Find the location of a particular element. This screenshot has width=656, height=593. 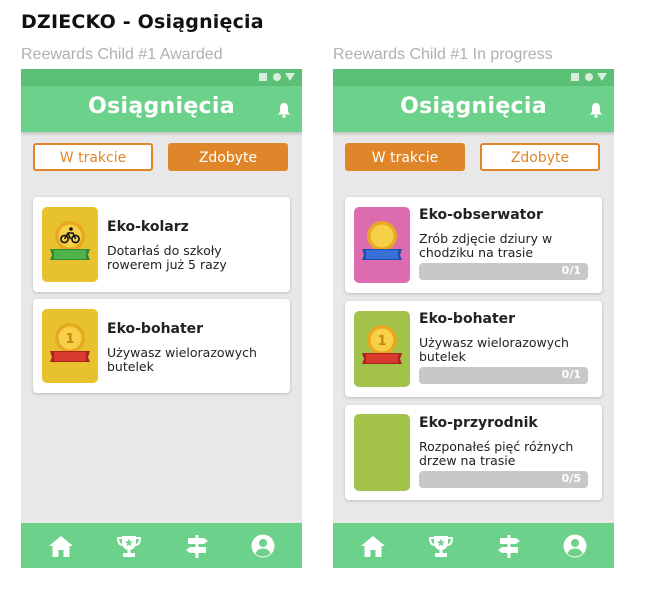

progress-bar: 0/5 is located at coordinates (503, 479).